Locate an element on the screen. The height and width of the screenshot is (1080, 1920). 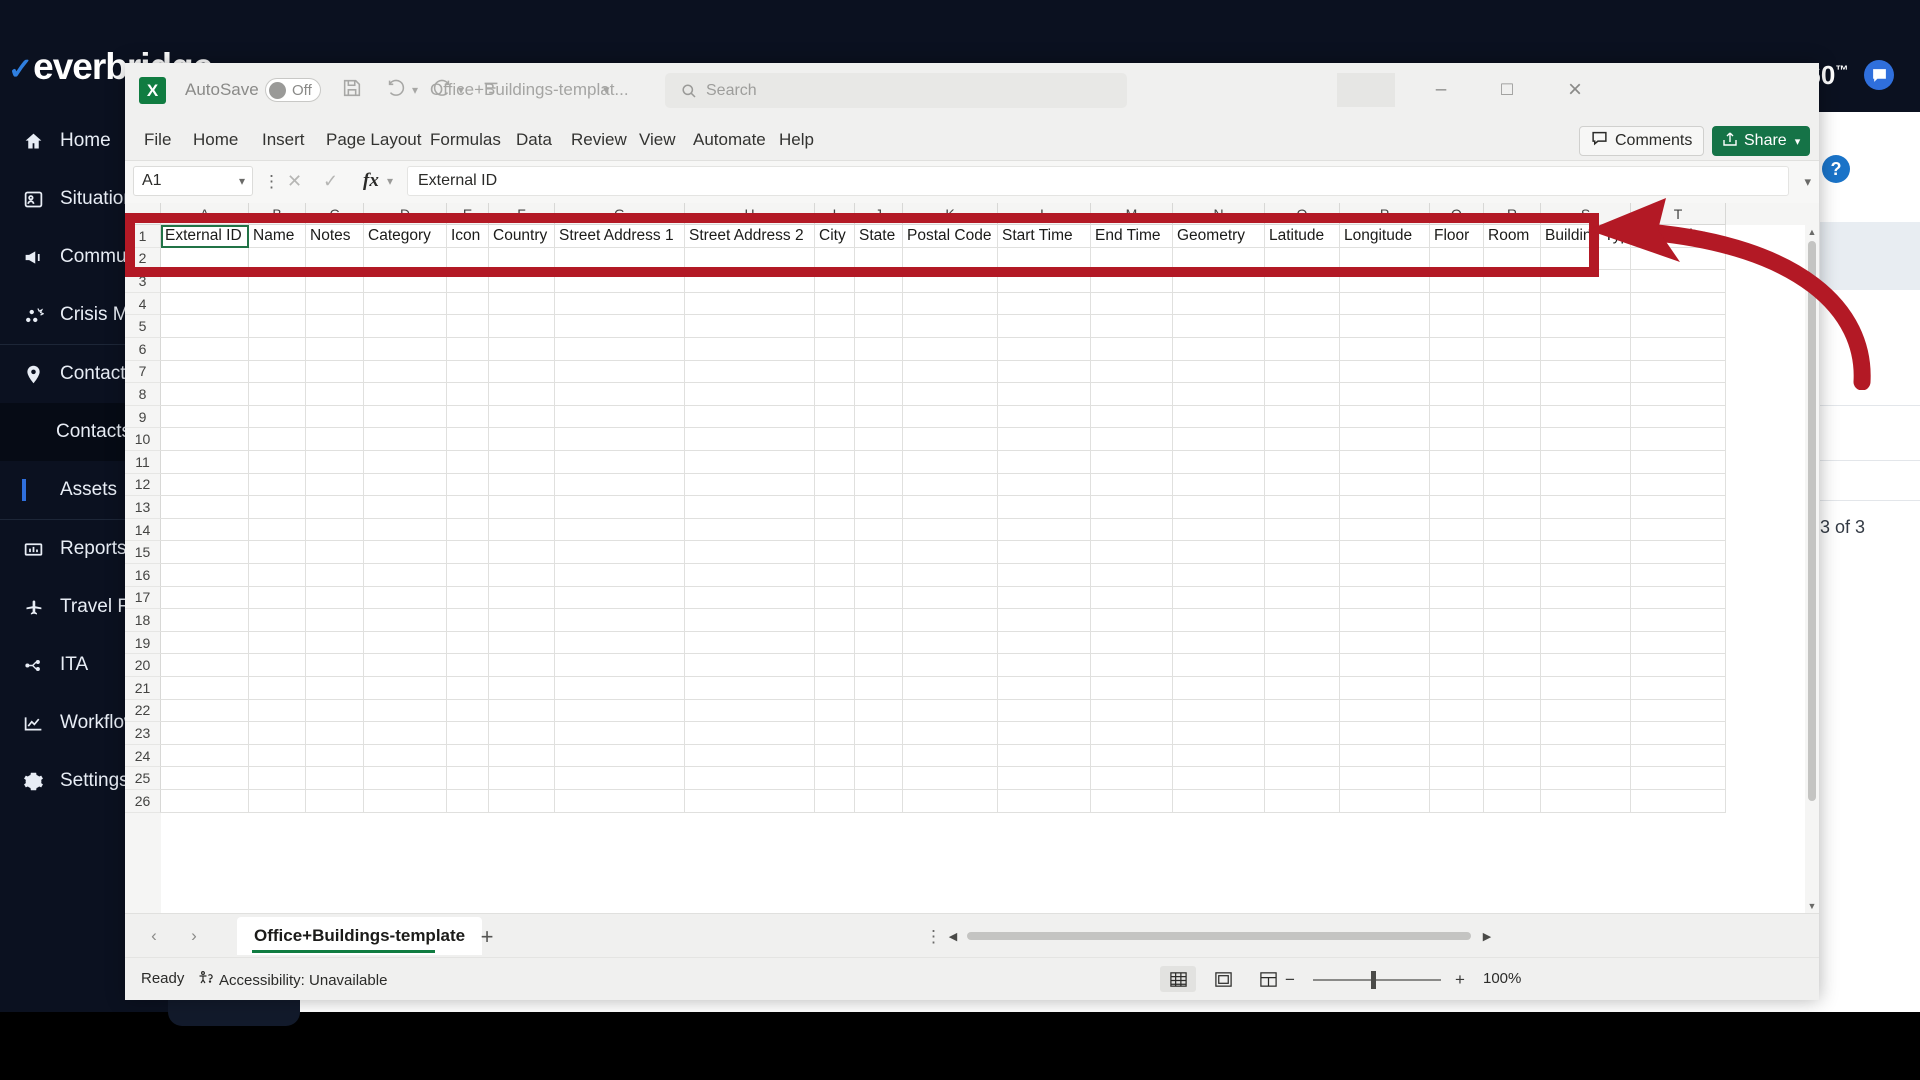
header-cell: Start Time is located at coordinates (1044, 236).